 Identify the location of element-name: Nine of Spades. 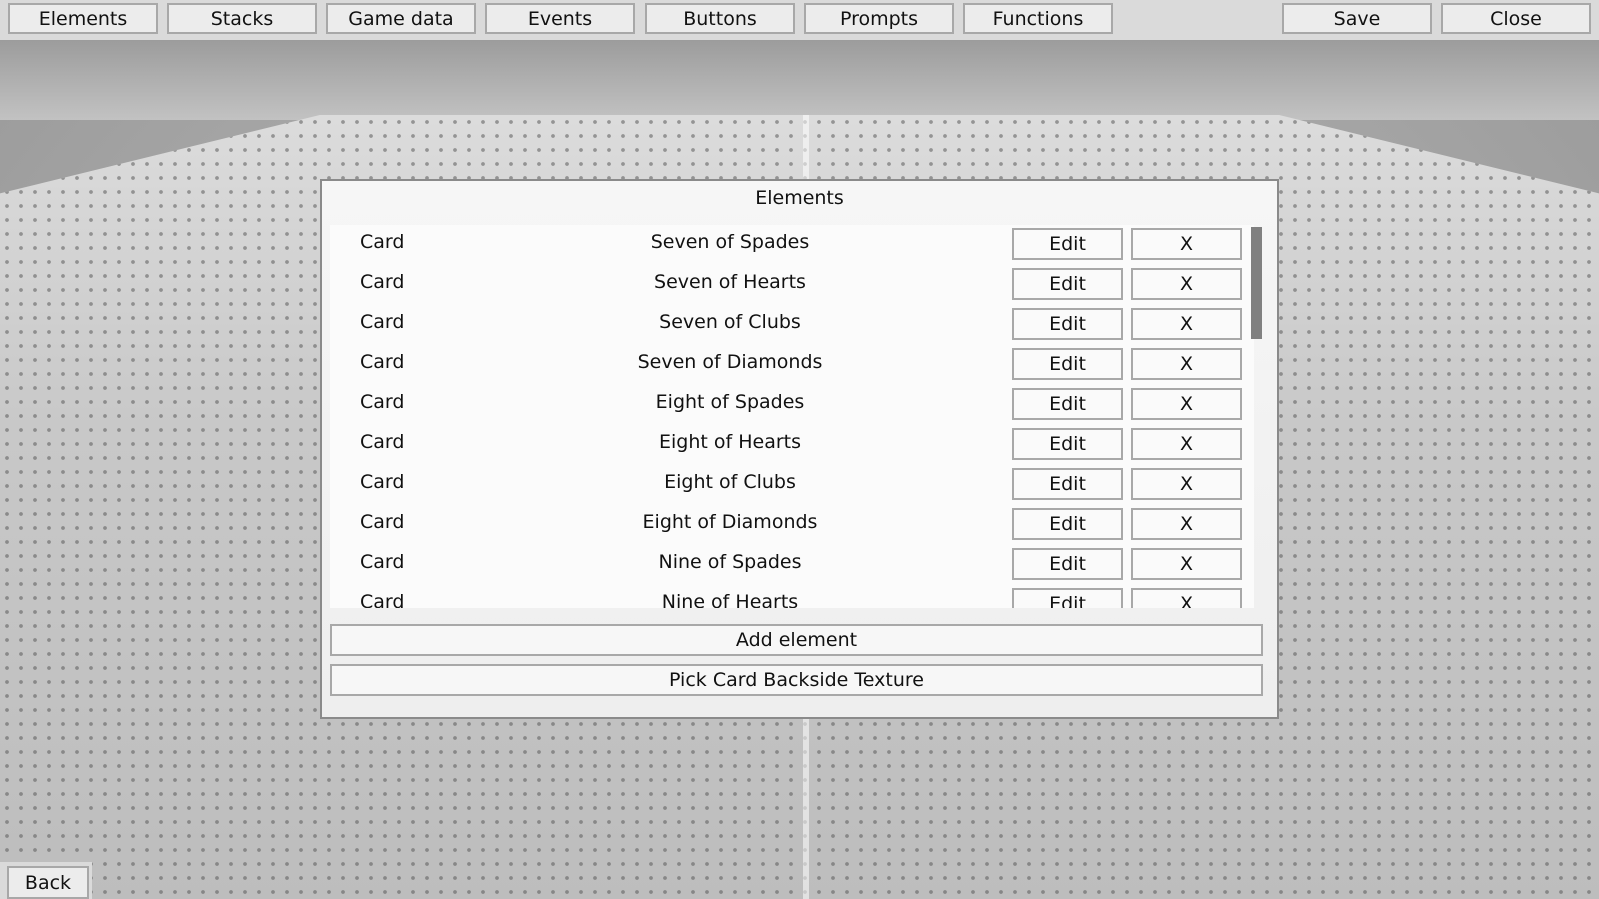
(730, 562).